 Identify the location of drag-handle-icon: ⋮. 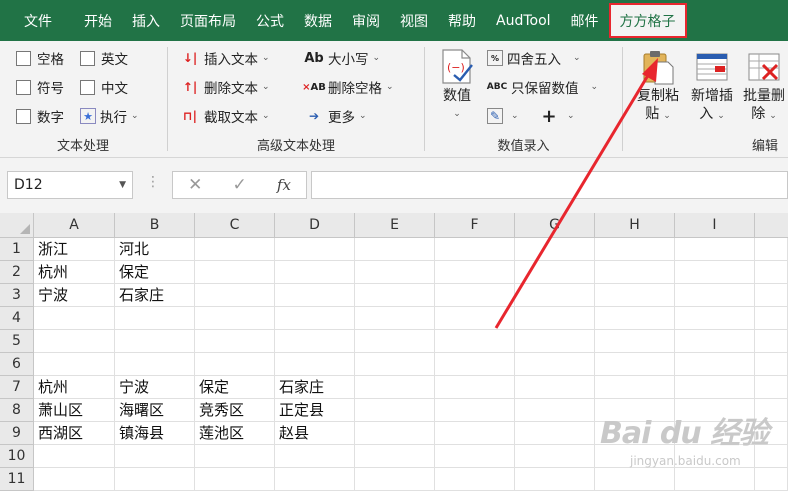
(153, 182).